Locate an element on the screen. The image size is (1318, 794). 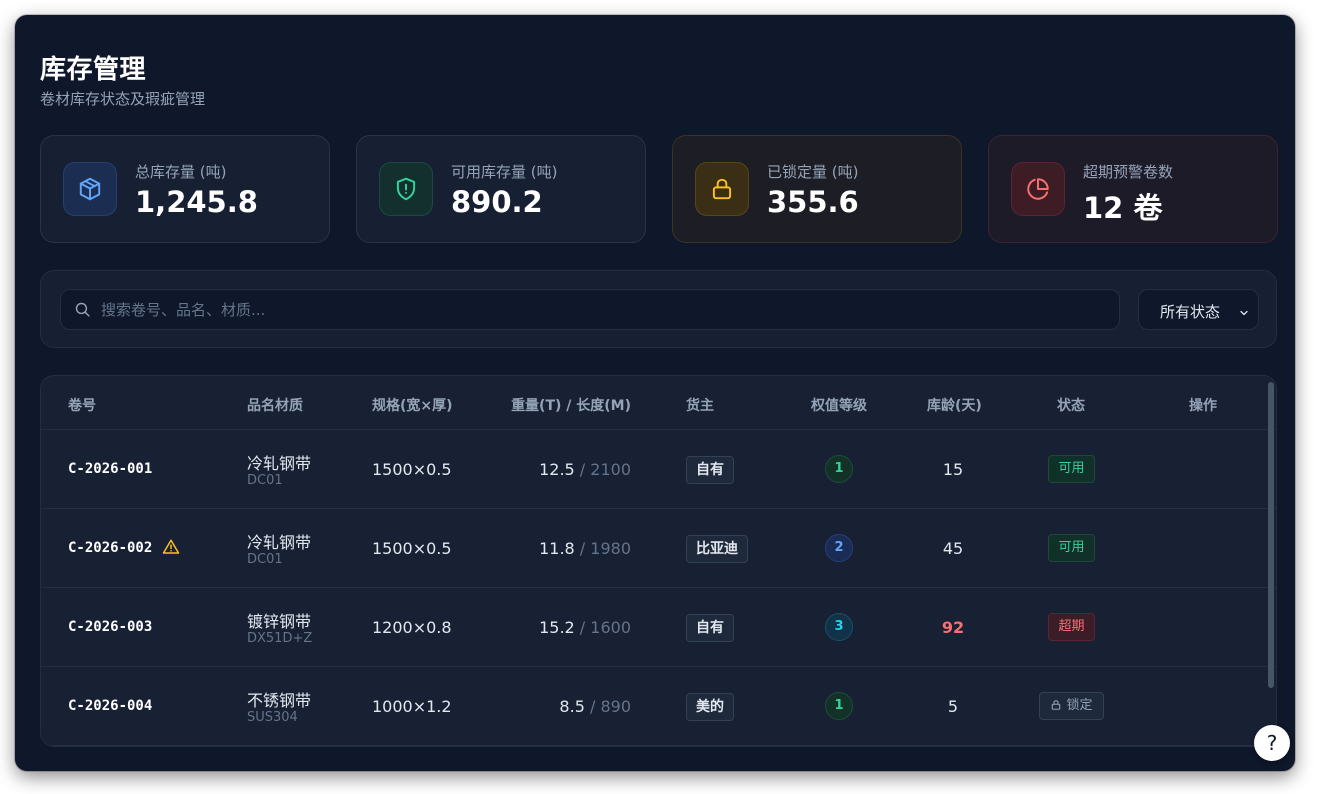
grade-badge: 2 is located at coordinates (839, 548).